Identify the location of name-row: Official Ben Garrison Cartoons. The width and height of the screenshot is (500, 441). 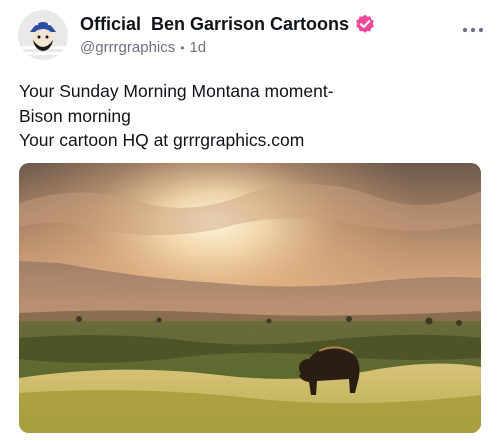
(227, 24).